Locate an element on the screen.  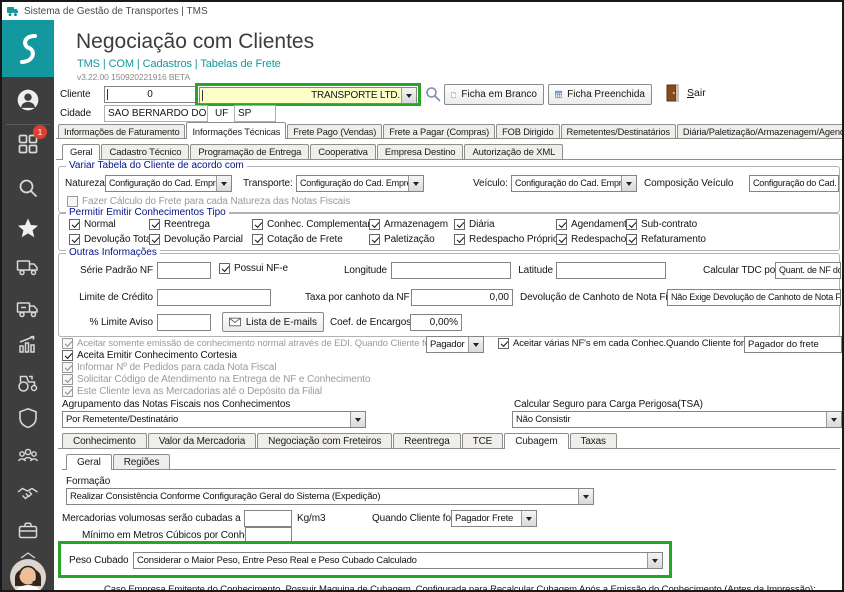
tab-cubagem-geral: Geral is located at coordinates (89, 462).